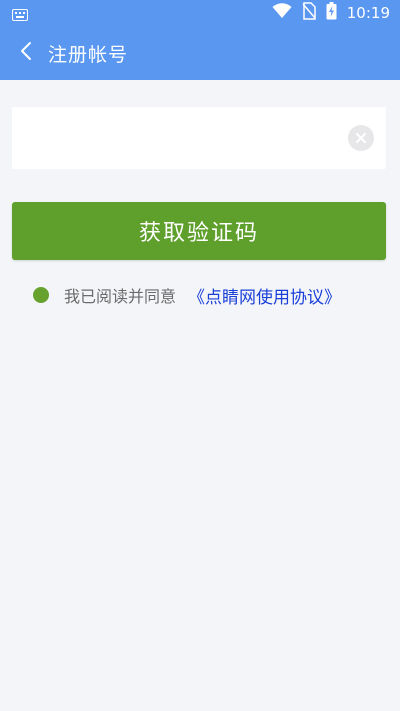 The width and height of the screenshot is (400, 711). Describe the element at coordinates (368, 13) in the screenshot. I see `status-time: 10:19` at that location.